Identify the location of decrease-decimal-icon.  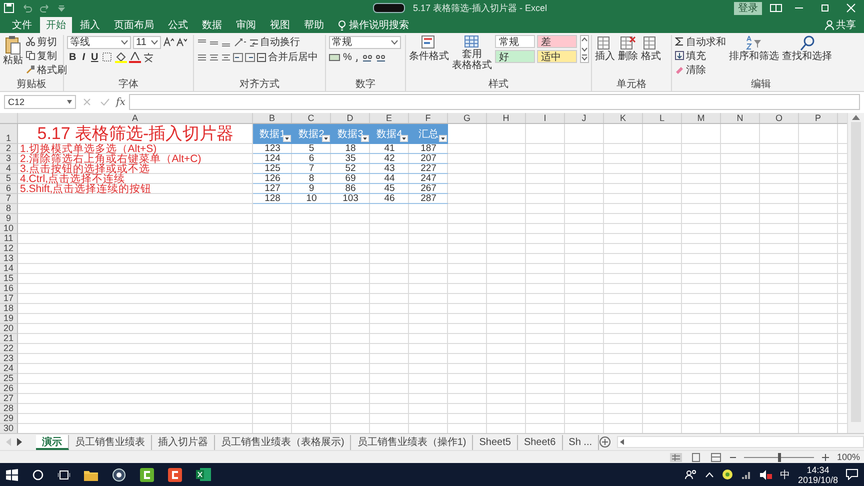
(380, 57).